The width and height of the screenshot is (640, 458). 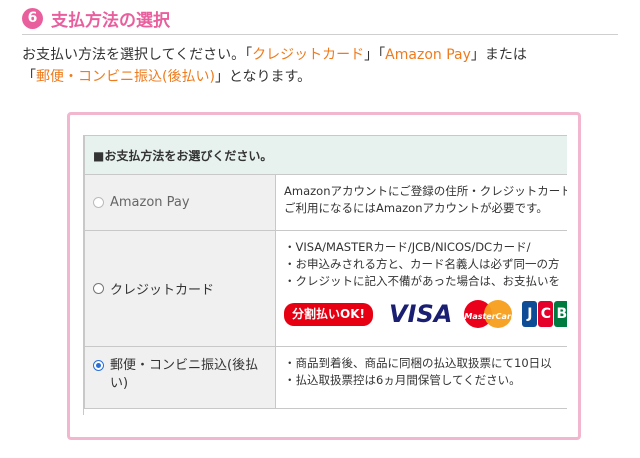 What do you see at coordinates (137, 55) in the screenshot?
I see `intro-text-part: お支払い方法を選択してください。「` at bounding box center [137, 55].